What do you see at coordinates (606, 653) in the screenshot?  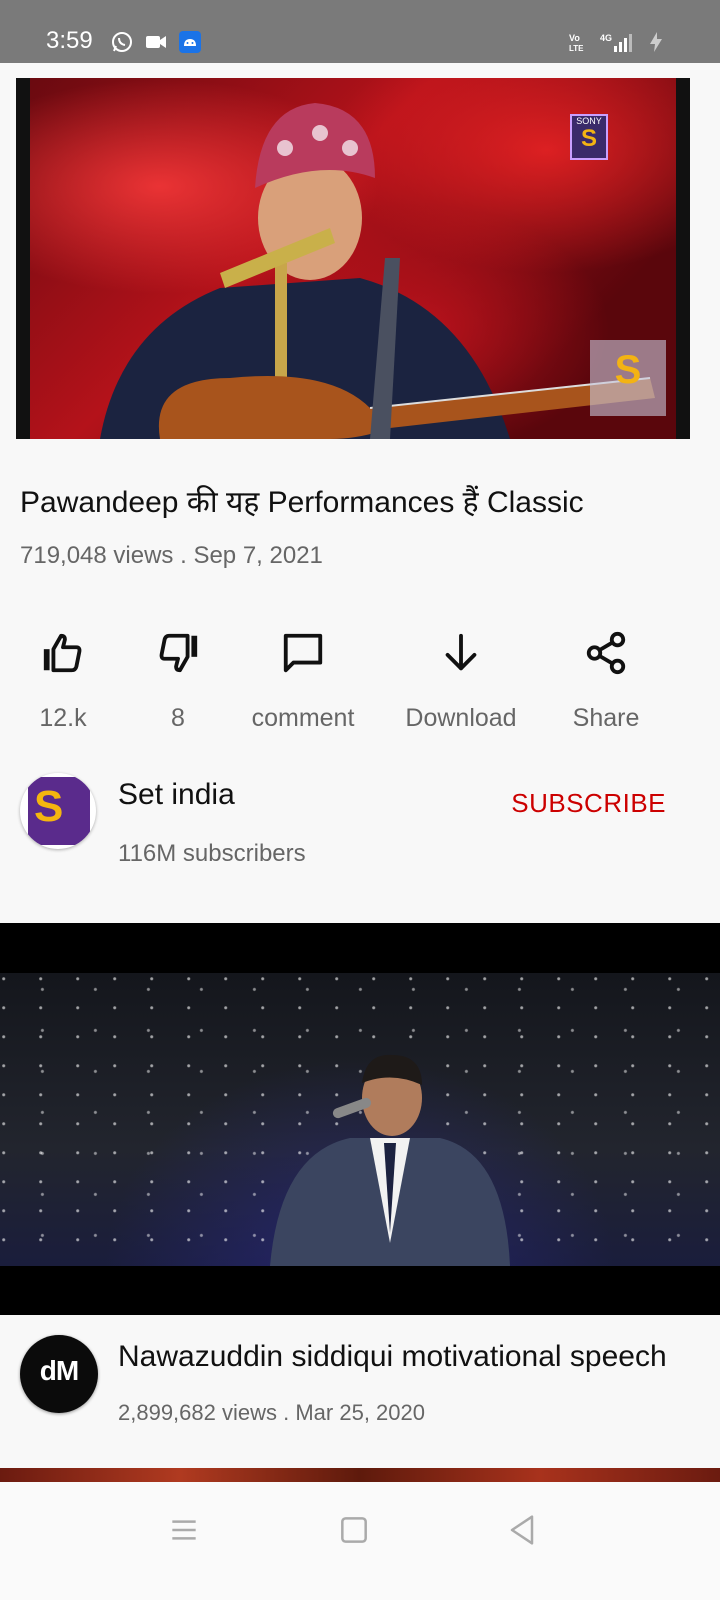 I see `share-icon` at bounding box center [606, 653].